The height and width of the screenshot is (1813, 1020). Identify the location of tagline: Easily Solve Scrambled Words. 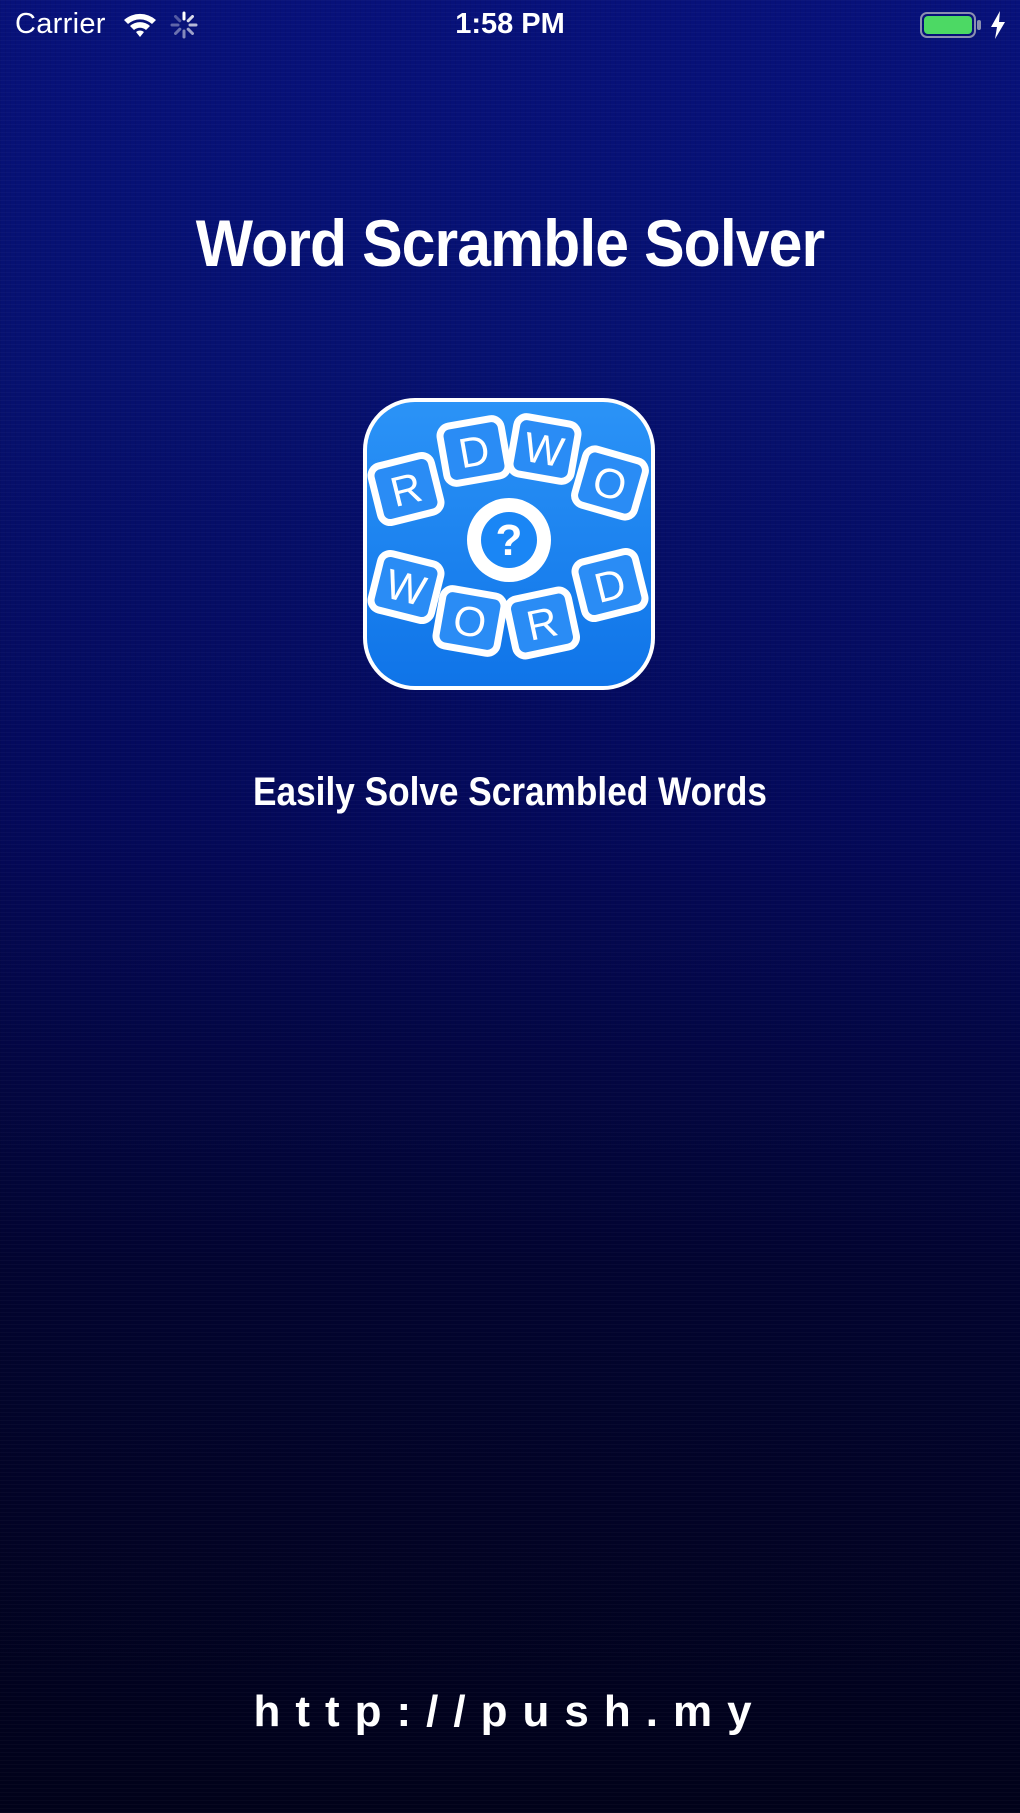
(510, 792).